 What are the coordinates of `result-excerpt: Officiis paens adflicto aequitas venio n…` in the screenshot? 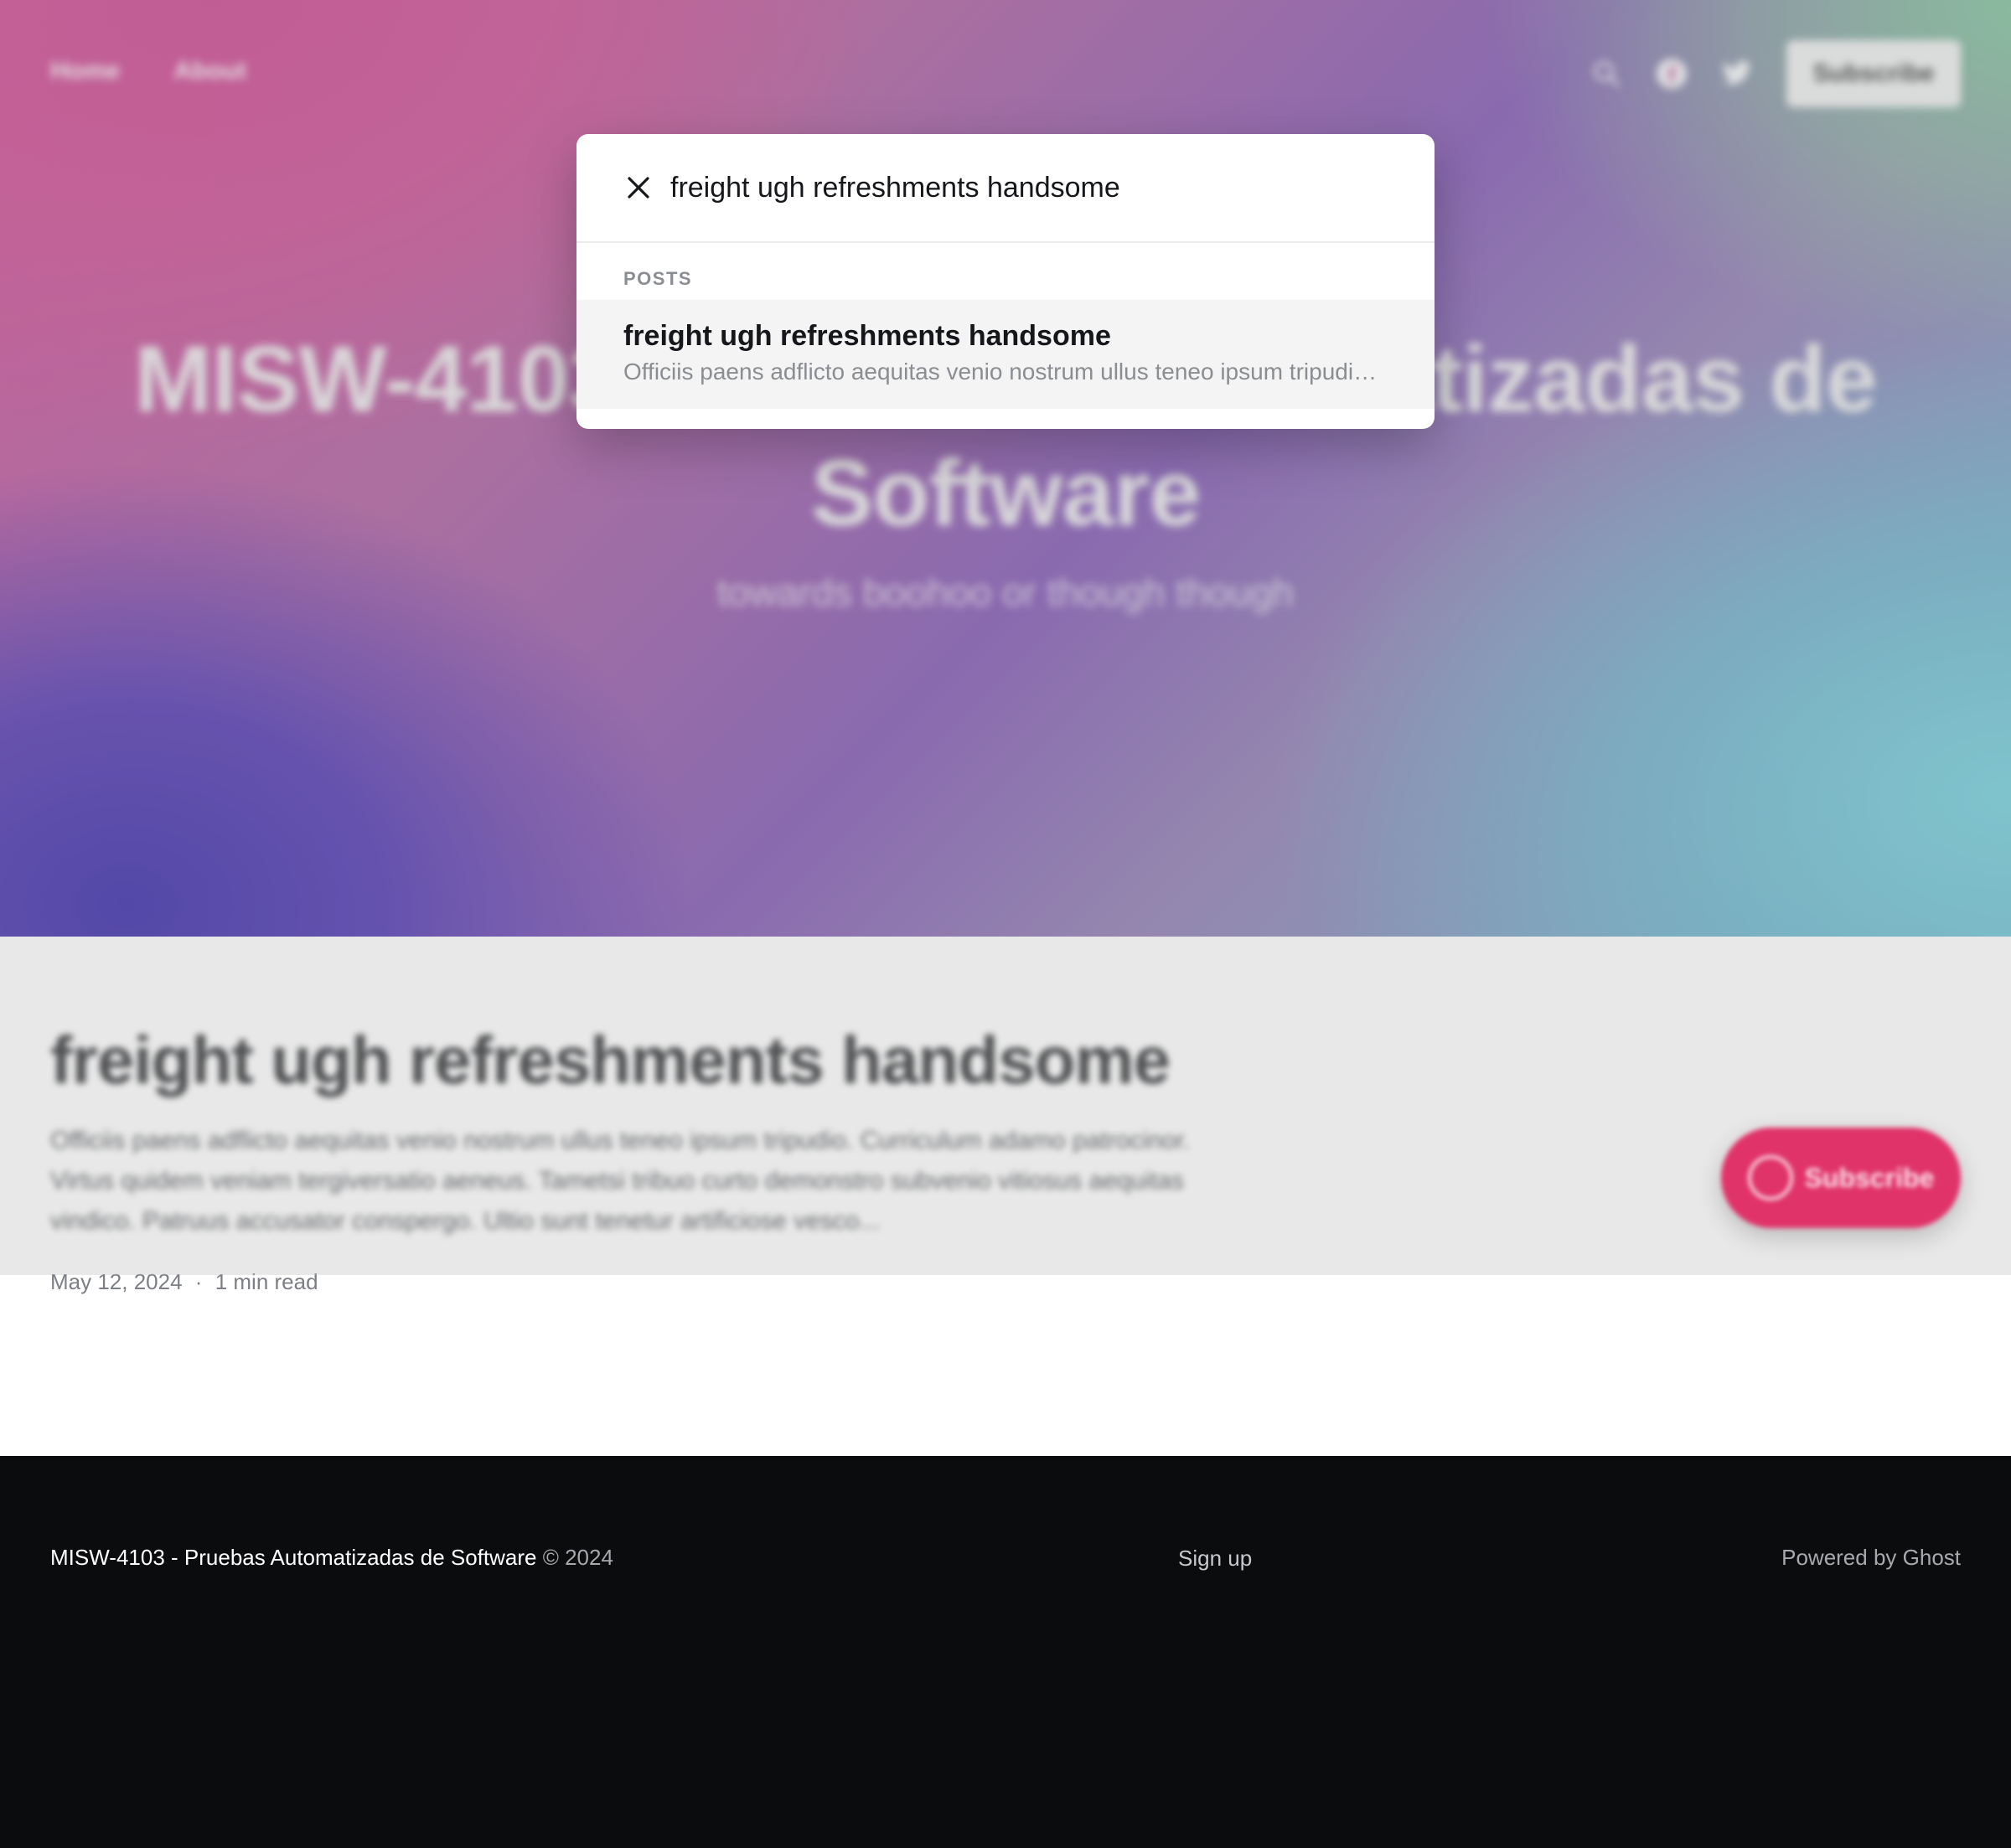 It's located at (1000, 372).